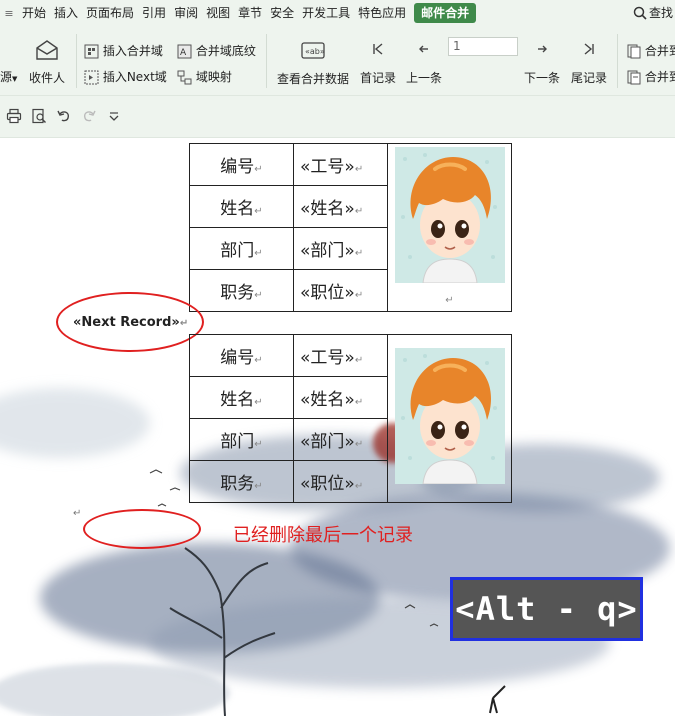 The image size is (675, 716). Describe the element at coordinates (39, 116) in the screenshot. I see `print-preview-icon` at that location.